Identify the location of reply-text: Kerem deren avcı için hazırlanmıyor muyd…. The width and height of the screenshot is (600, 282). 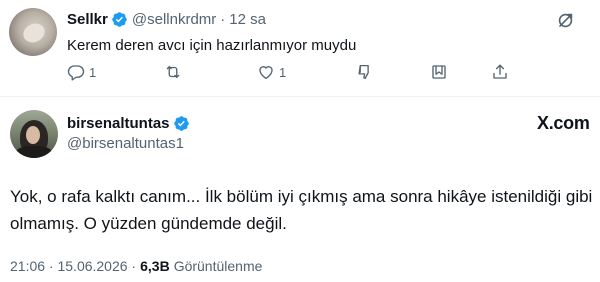
(212, 45).